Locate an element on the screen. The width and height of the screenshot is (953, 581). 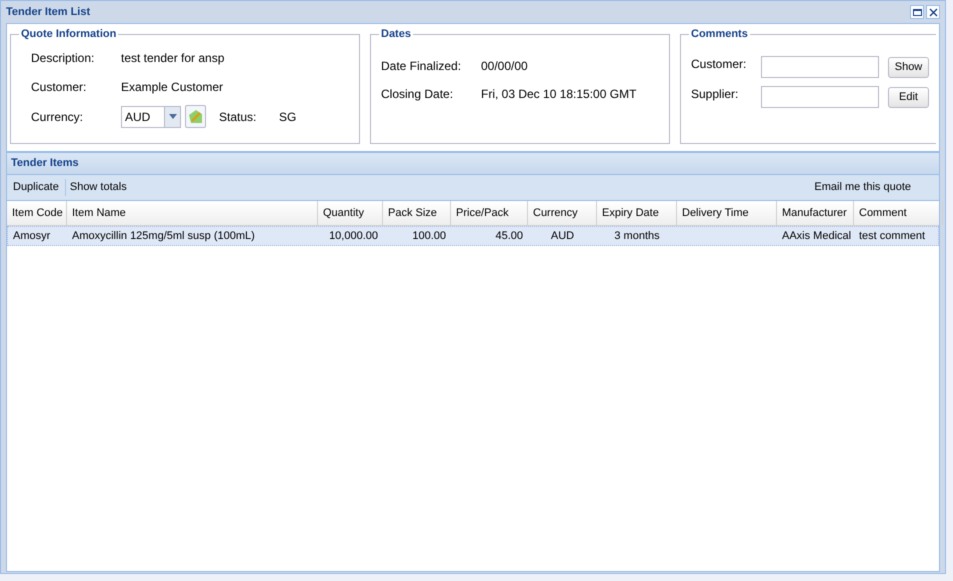
table-cell-text: 100.00 is located at coordinates (429, 236).